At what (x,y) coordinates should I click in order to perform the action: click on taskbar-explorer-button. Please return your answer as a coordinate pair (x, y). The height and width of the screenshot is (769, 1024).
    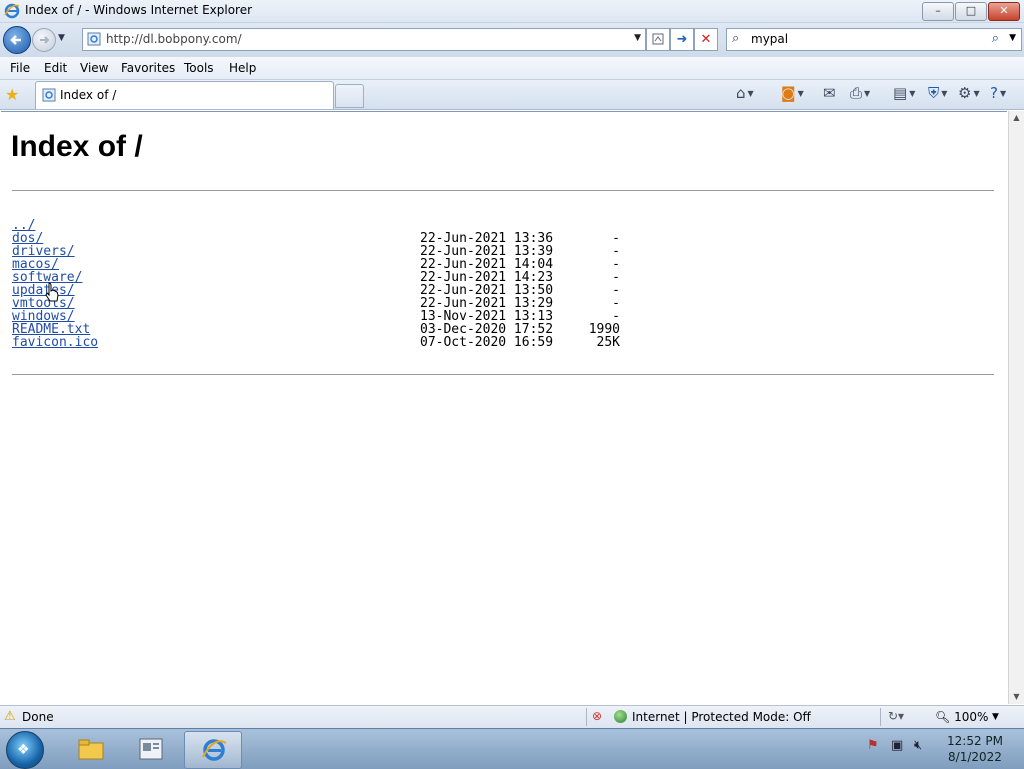
    Looking at the image, I should click on (90, 749).